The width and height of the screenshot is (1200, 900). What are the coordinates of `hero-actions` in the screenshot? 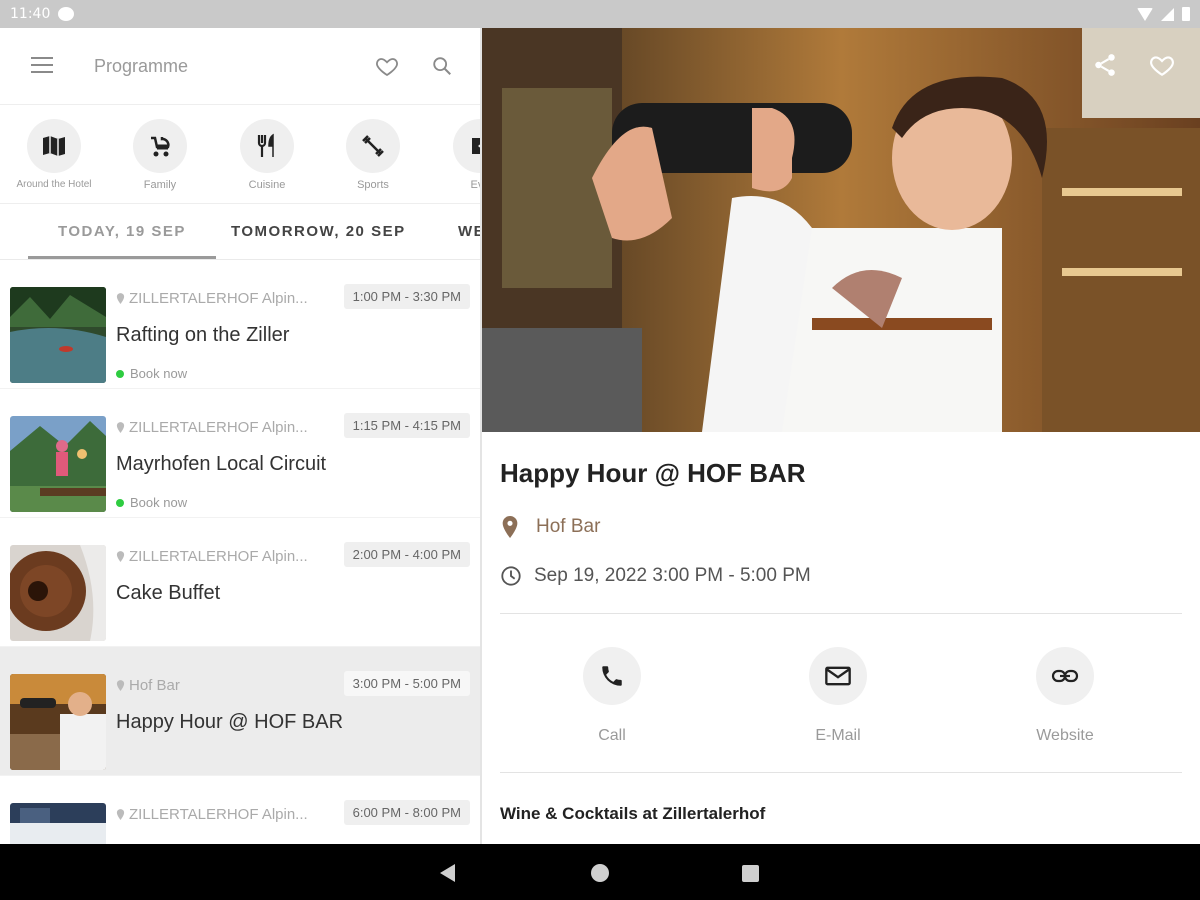 It's located at (1134, 65).